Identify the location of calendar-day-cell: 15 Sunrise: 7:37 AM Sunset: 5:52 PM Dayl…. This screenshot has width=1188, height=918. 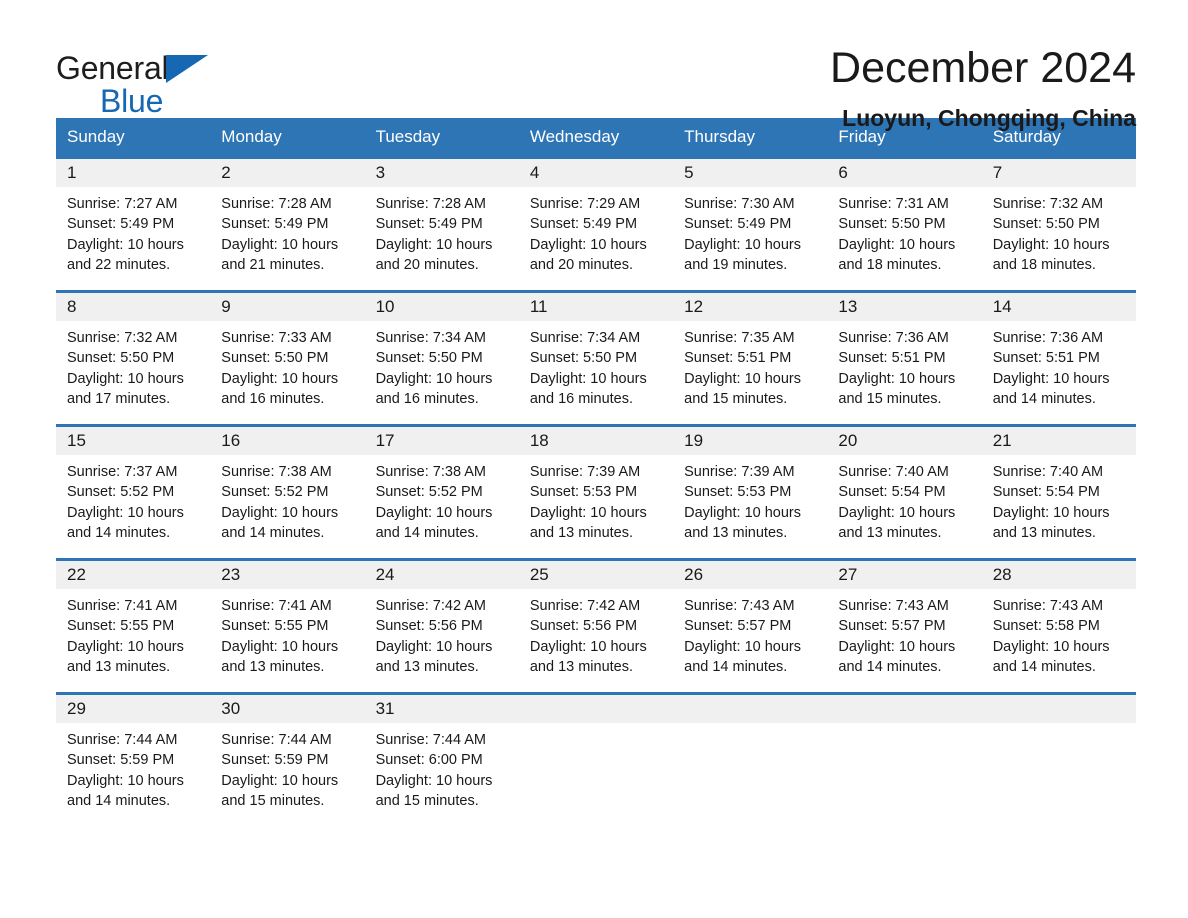
(133, 493).